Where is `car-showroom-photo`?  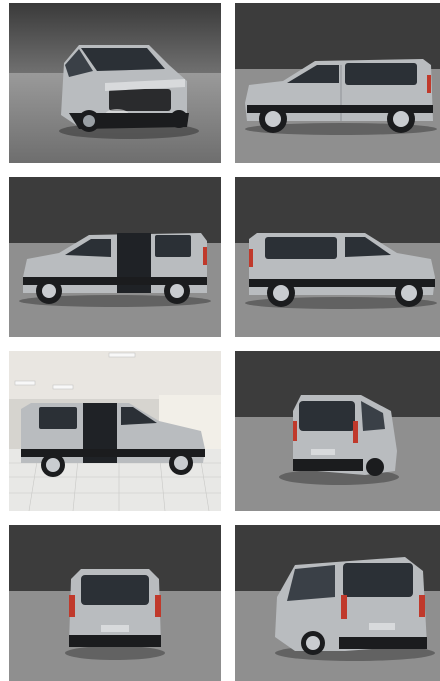 car-showroom-photo is located at coordinates (115, 431).